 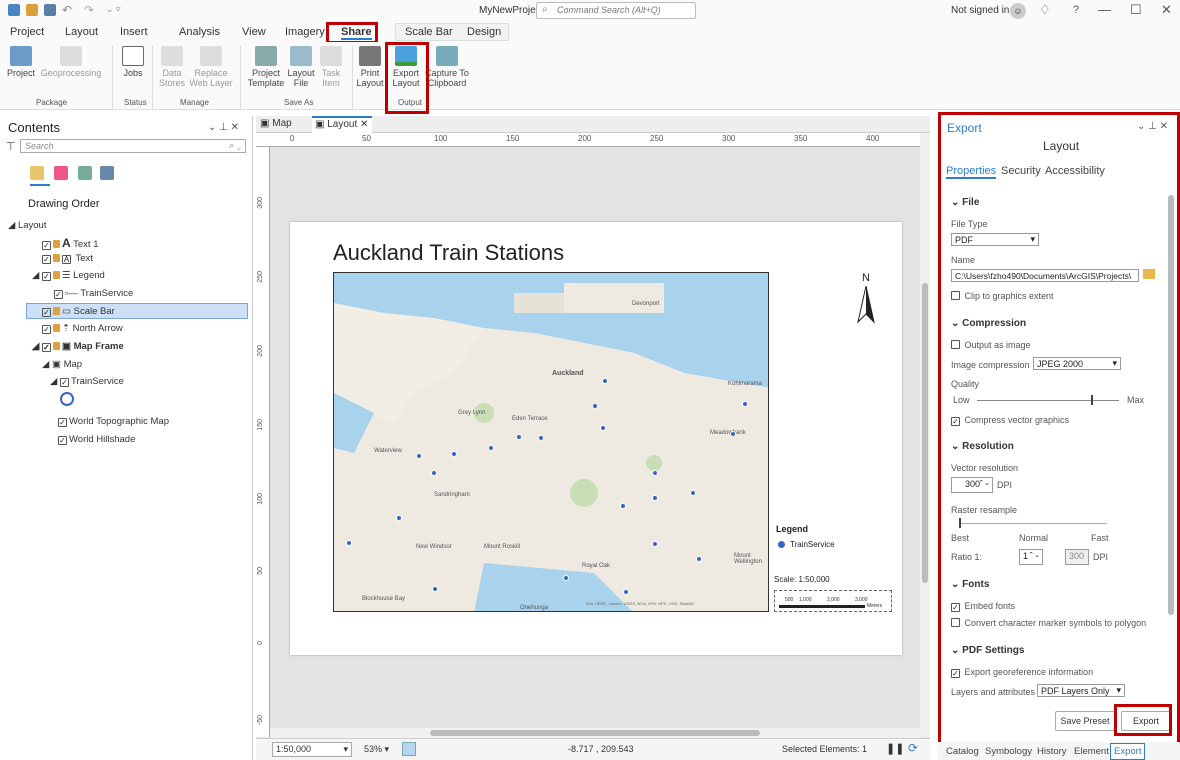 I want to click on tab-layout: Layout, so click(x=81, y=32).